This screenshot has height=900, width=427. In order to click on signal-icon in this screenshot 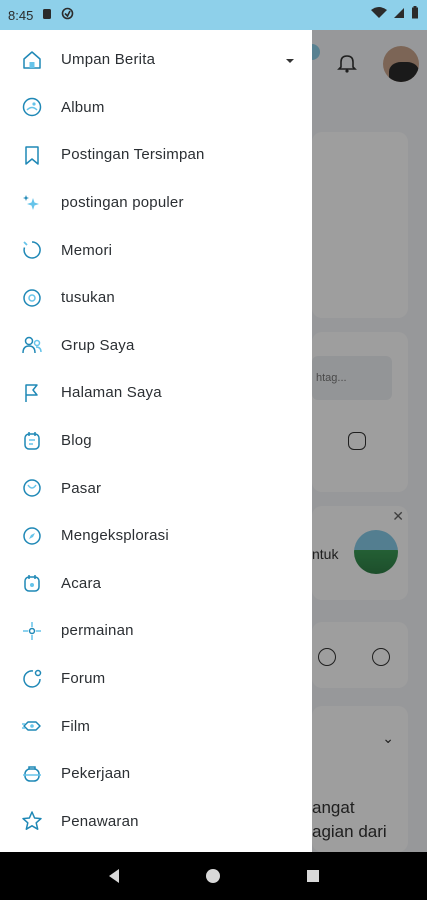, I will do `click(399, 15)`.